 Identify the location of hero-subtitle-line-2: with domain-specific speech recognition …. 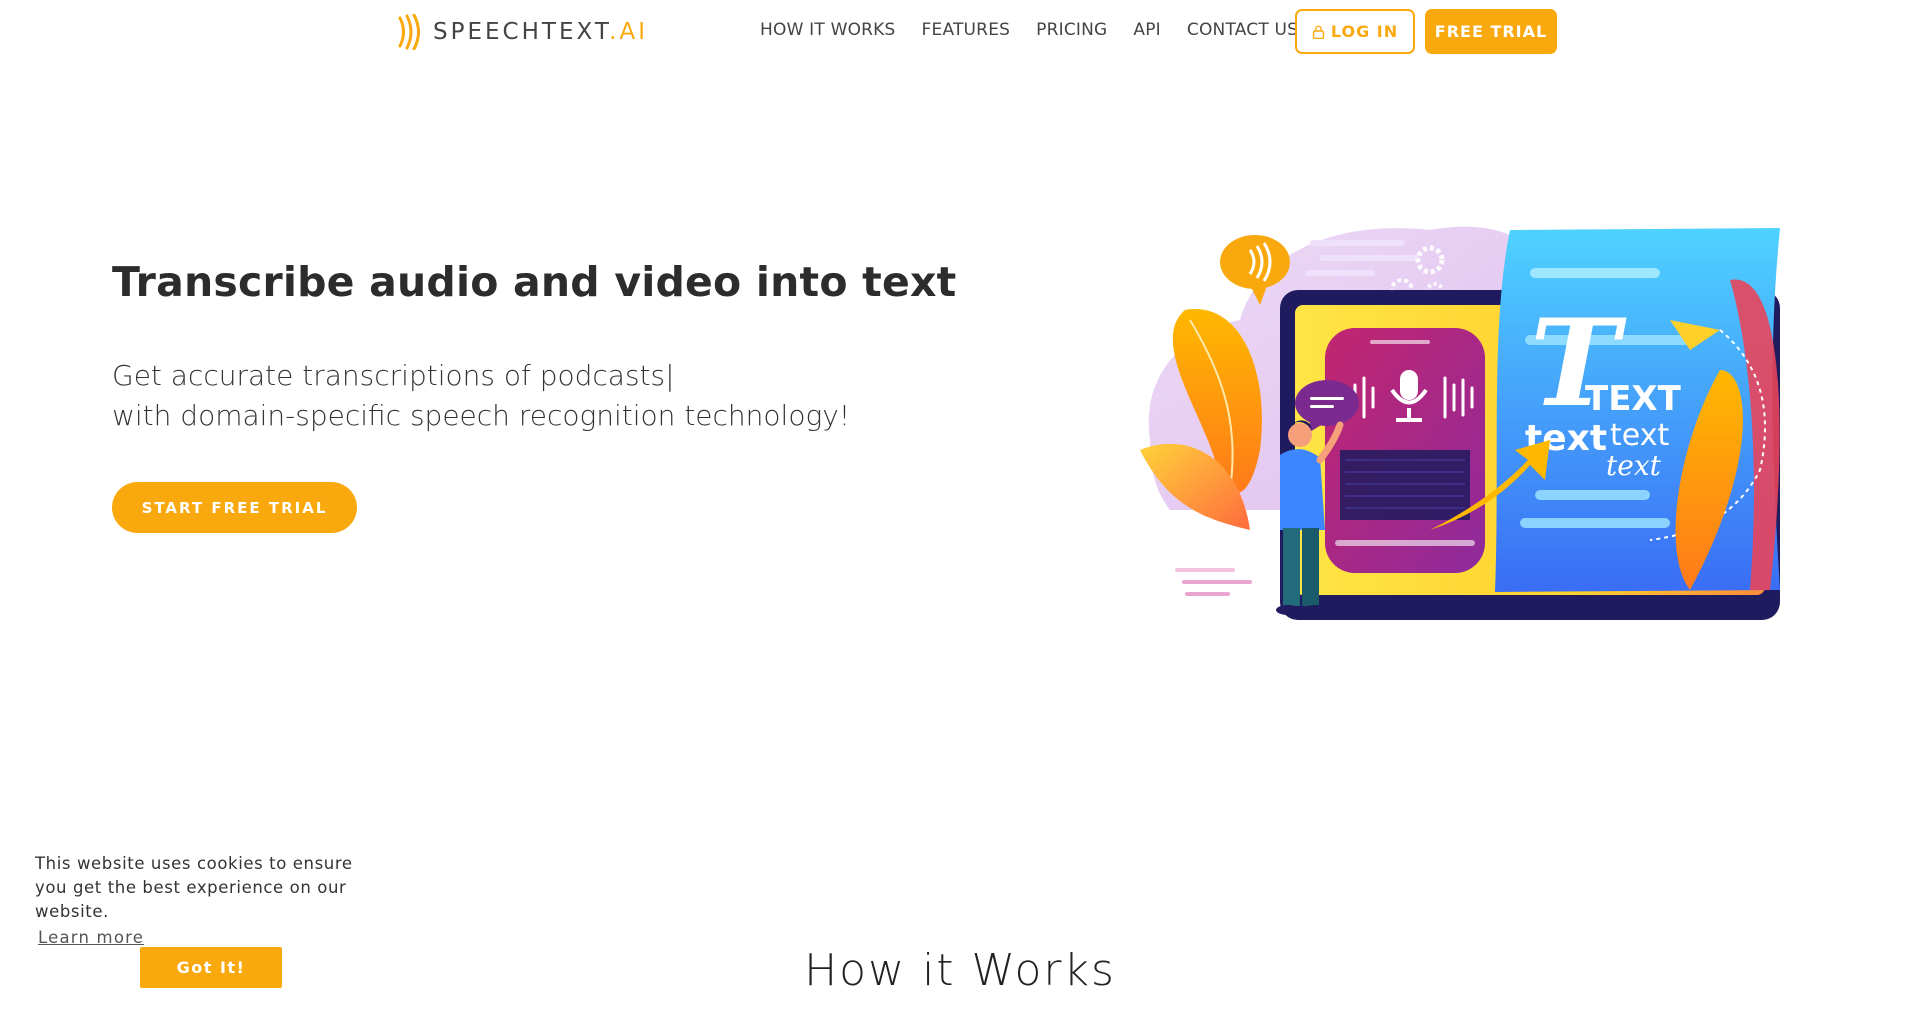
(481, 415).